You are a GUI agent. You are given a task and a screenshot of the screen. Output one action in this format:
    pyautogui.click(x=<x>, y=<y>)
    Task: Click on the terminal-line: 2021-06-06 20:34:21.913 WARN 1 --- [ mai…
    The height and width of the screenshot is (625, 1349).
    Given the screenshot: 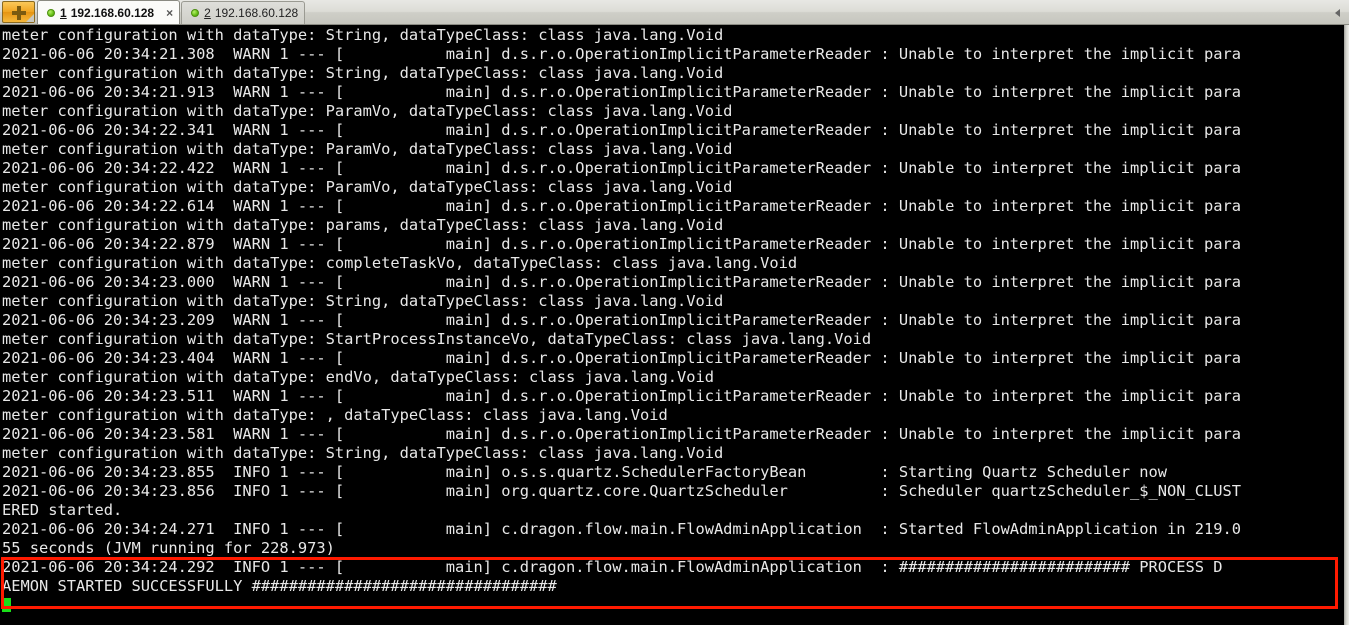 What is the action you would take?
    pyautogui.click(x=621, y=92)
    